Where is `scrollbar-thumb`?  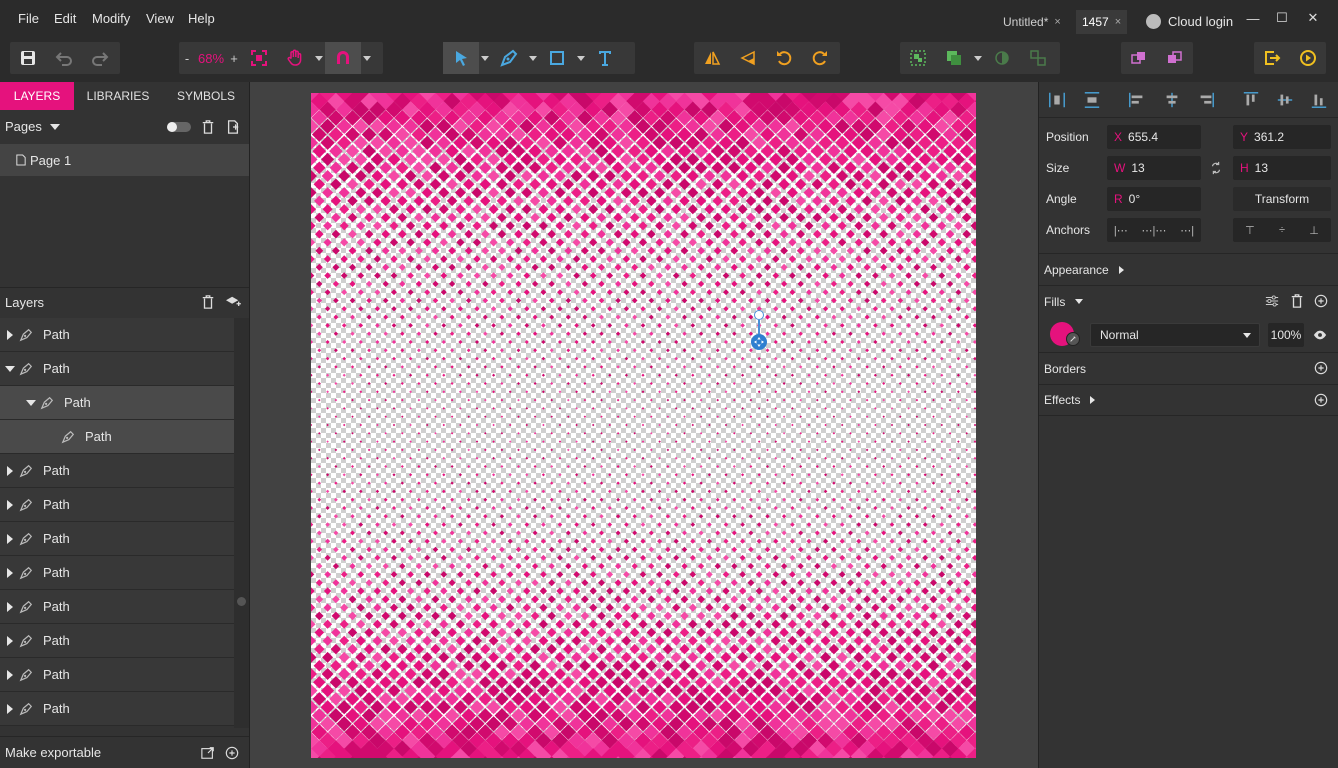 scrollbar-thumb is located at coordinates (241, 601).